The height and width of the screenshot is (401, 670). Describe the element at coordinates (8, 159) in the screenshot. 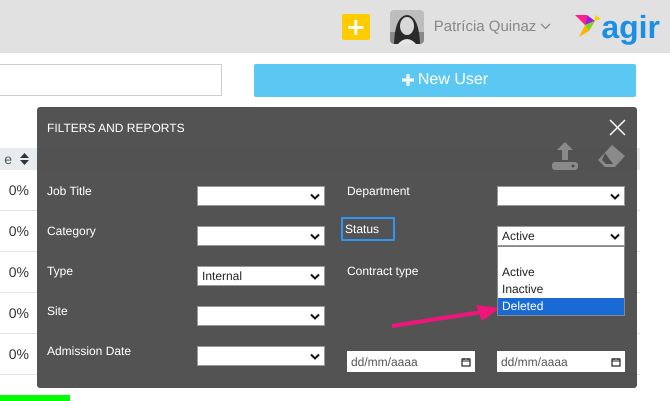

I see `column-header: e` at that location.